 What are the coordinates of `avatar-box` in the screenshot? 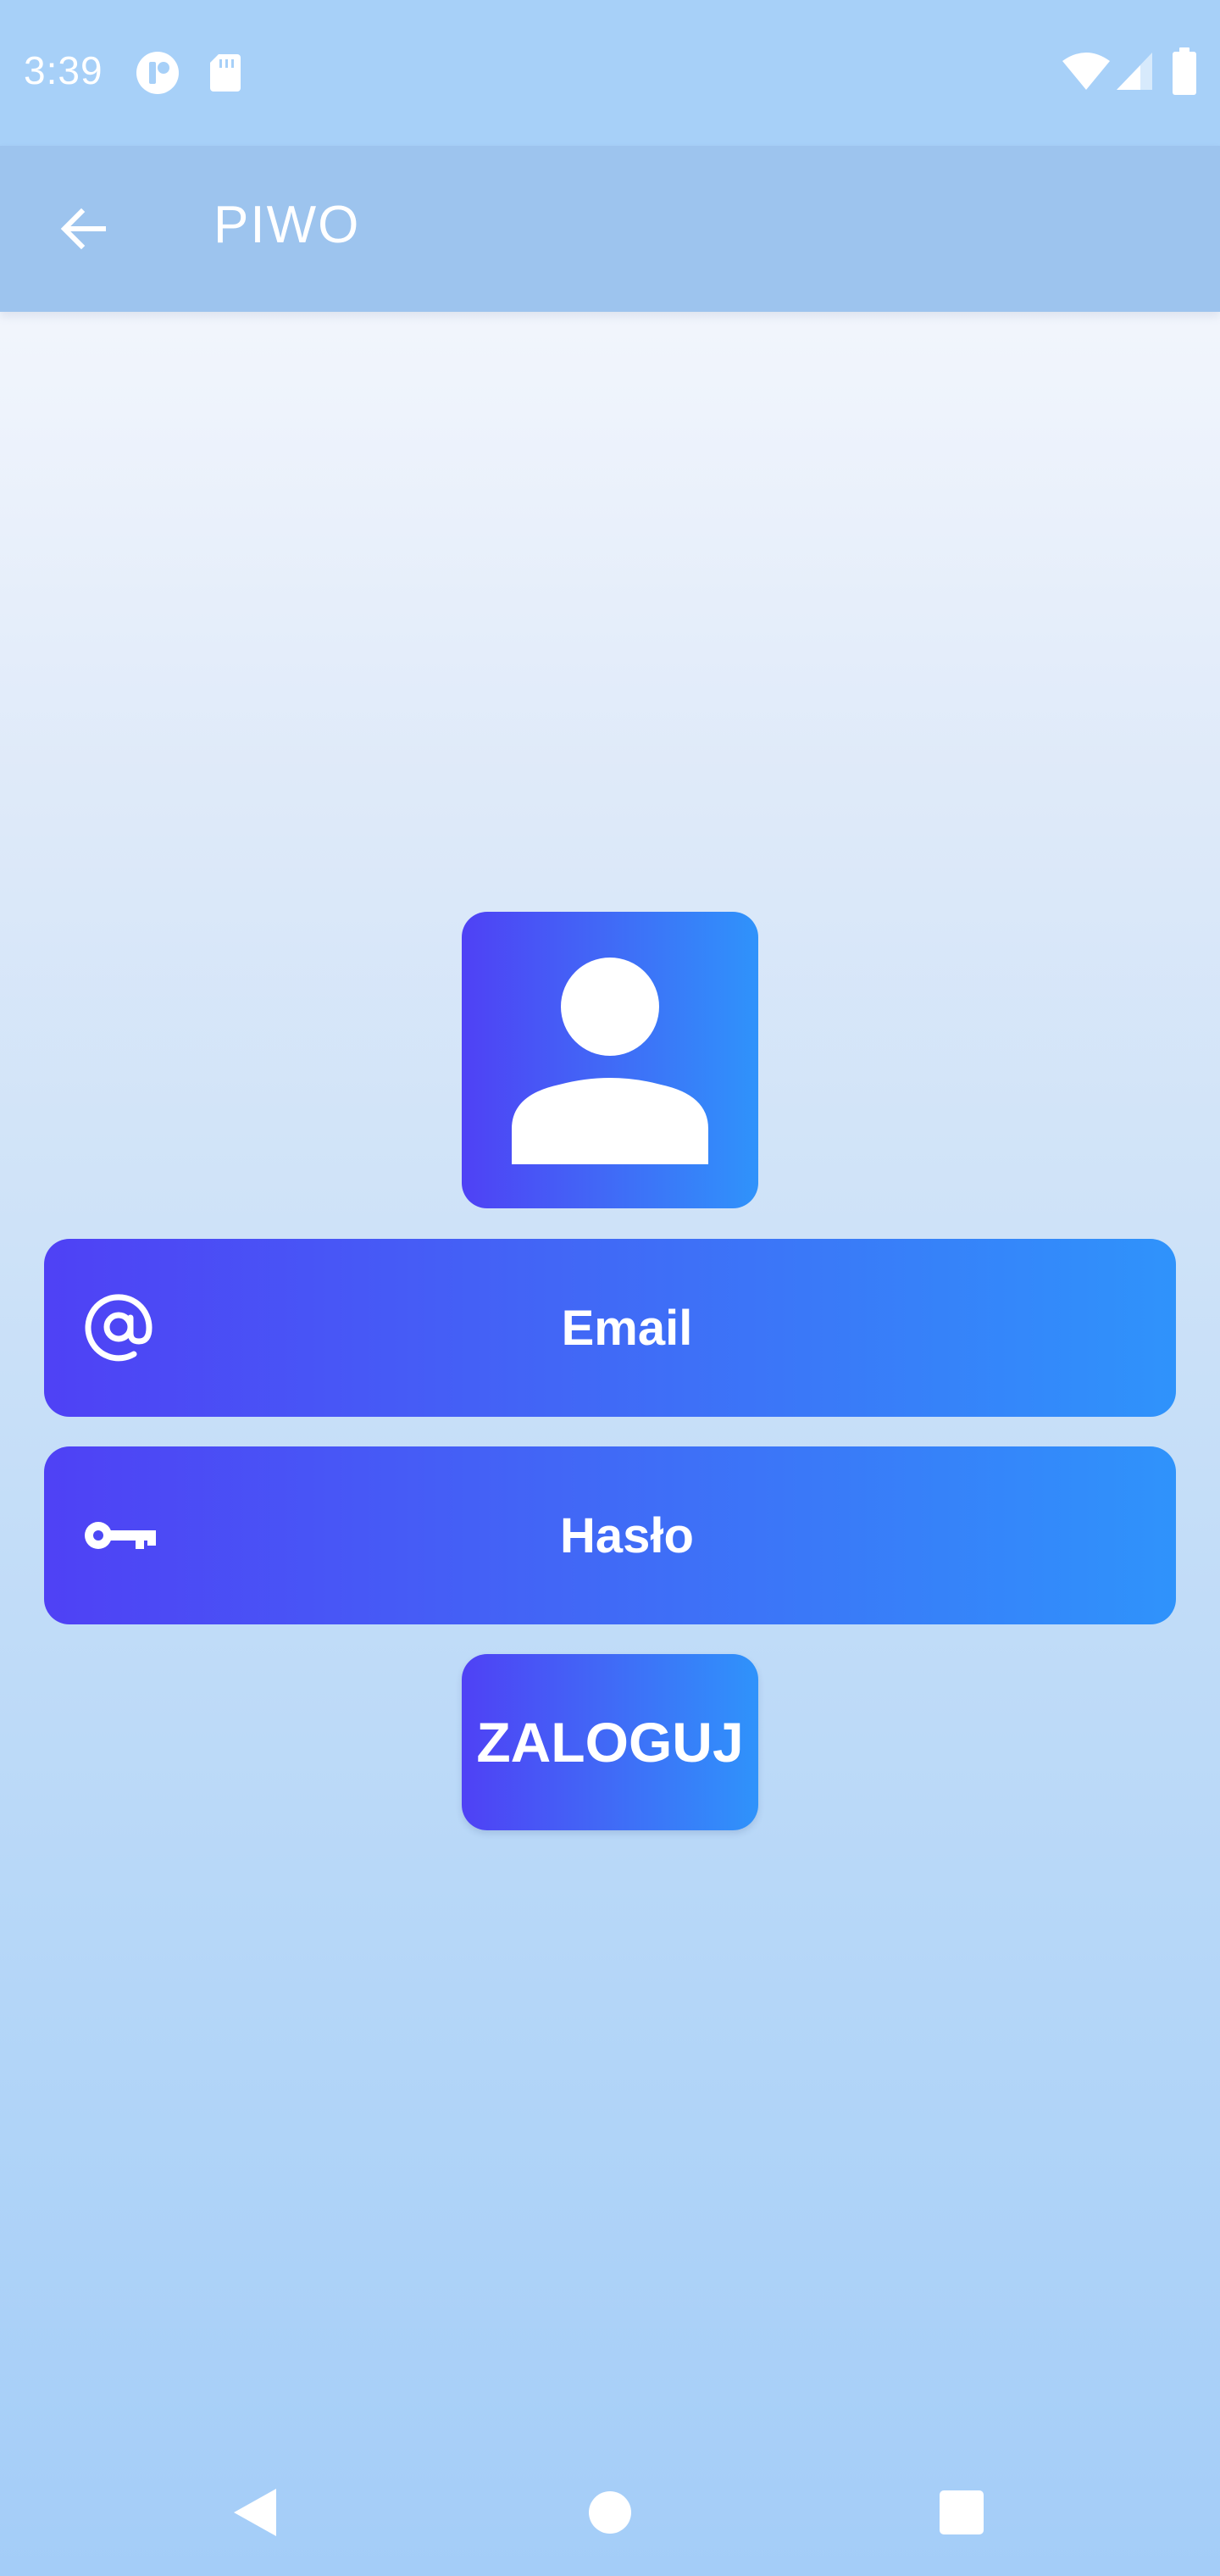 It's located at (610, 1060).